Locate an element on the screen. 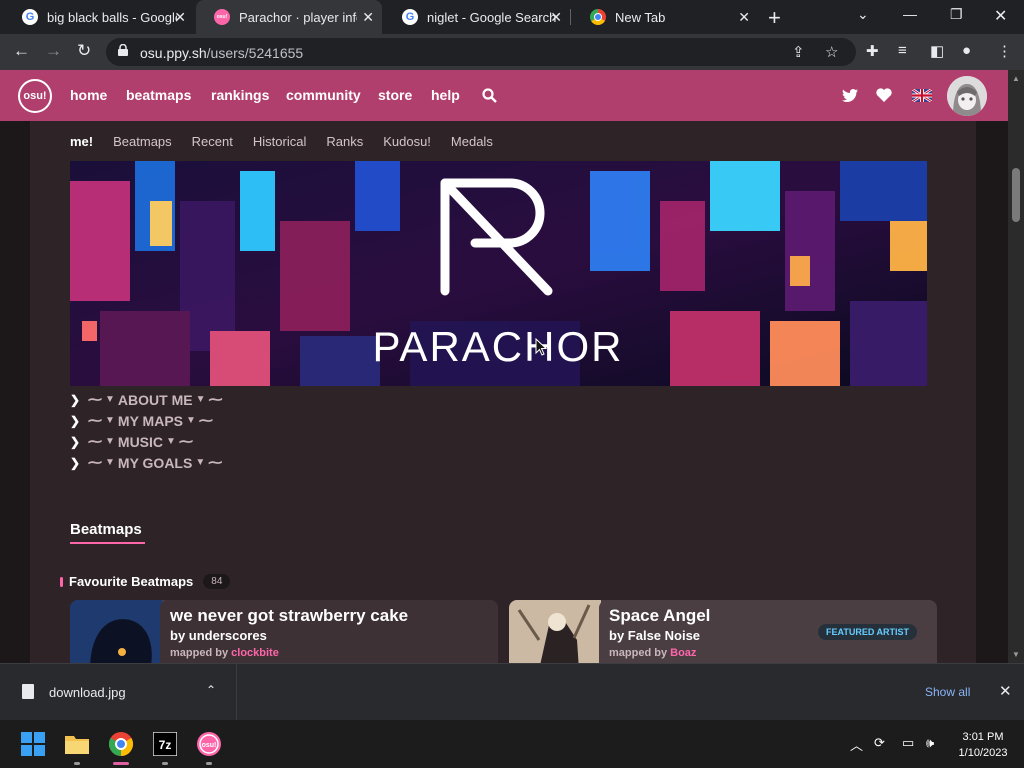 The image size is (1024, 768). collapsible-about-me: ❯ ⁓ ▼ ABOUT ME ▼ ⁓ is located at coordinates (146, 399).